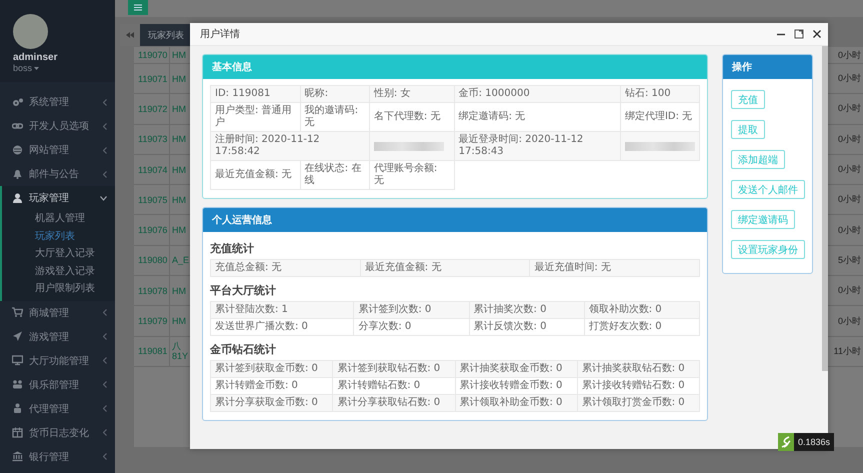 The width and height of the screenshot is (863, 473). What do you see at coordinates (17, 198) in the screenshot?
I see `user-icon` at bounding box center [17, 198].